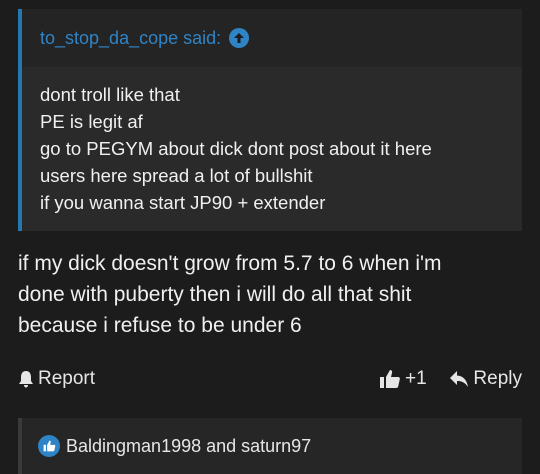  I want to click on reply-icon, so click(459, 379).